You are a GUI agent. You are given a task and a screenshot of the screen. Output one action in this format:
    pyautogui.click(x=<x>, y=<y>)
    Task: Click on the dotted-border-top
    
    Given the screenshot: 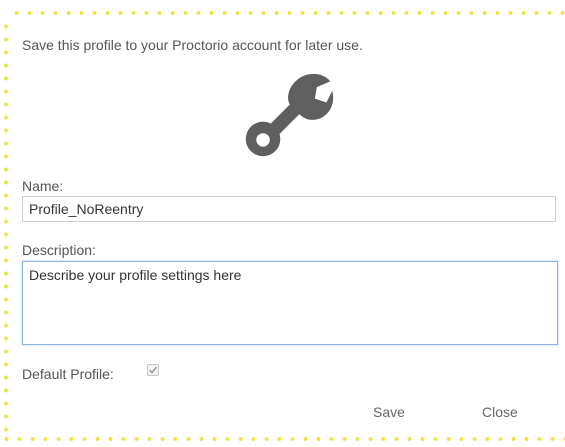 What is the action you would take?
    pyautogui.click(x=287, y=13)
    